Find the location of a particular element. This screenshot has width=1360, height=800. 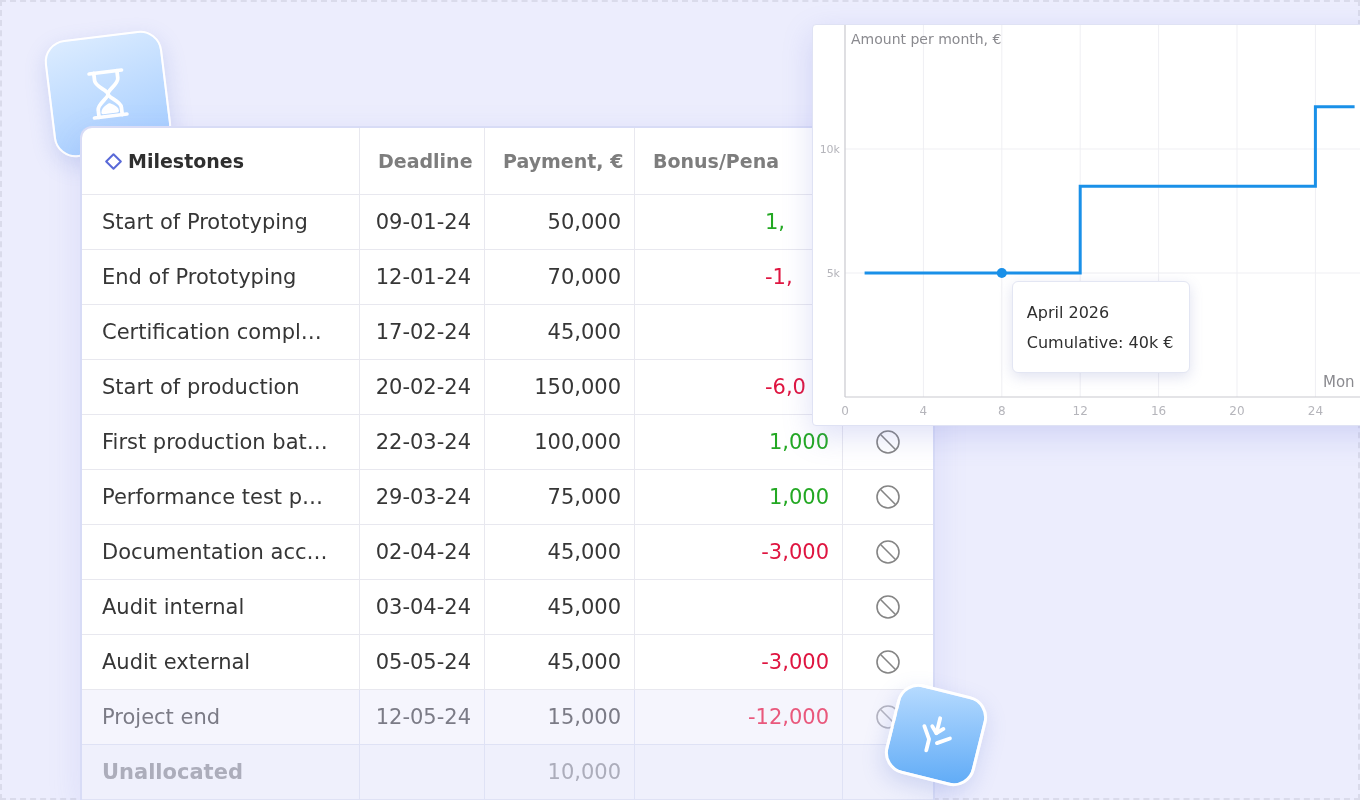

axis-title: Amount per month, € is located at coordinates (926, 39).